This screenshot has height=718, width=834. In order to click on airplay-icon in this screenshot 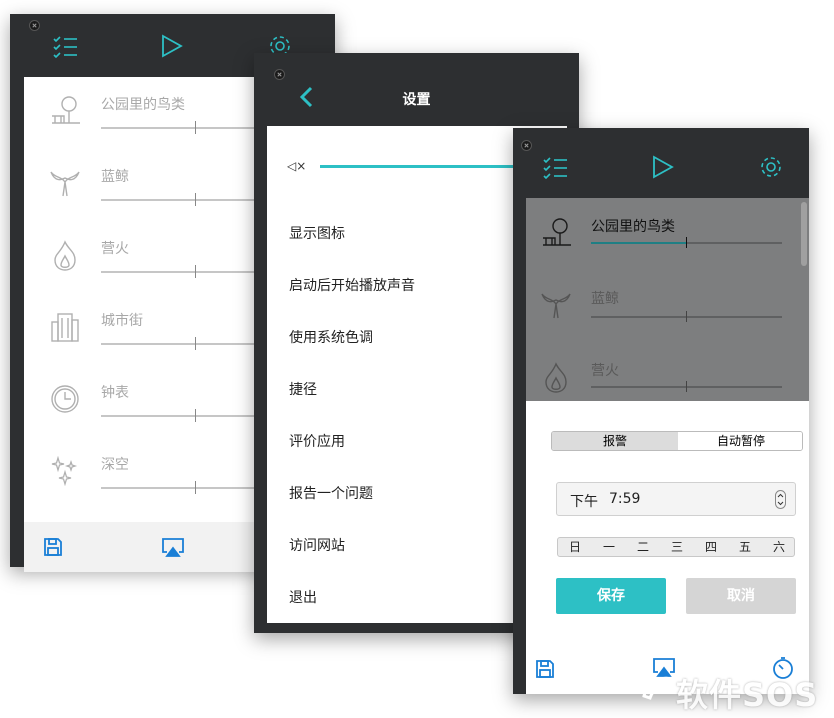, I will do `click(173, 547)`.